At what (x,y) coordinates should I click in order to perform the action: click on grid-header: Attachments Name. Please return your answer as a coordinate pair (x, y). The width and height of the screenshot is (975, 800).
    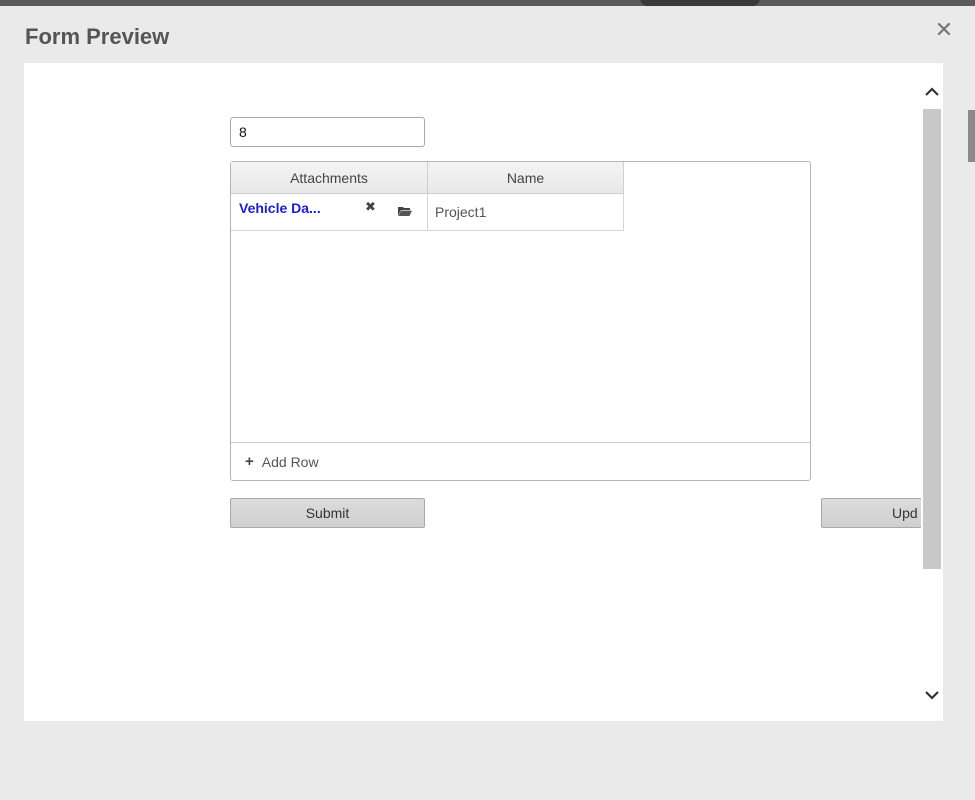
    Looking at the image, I should click on (427, 178).